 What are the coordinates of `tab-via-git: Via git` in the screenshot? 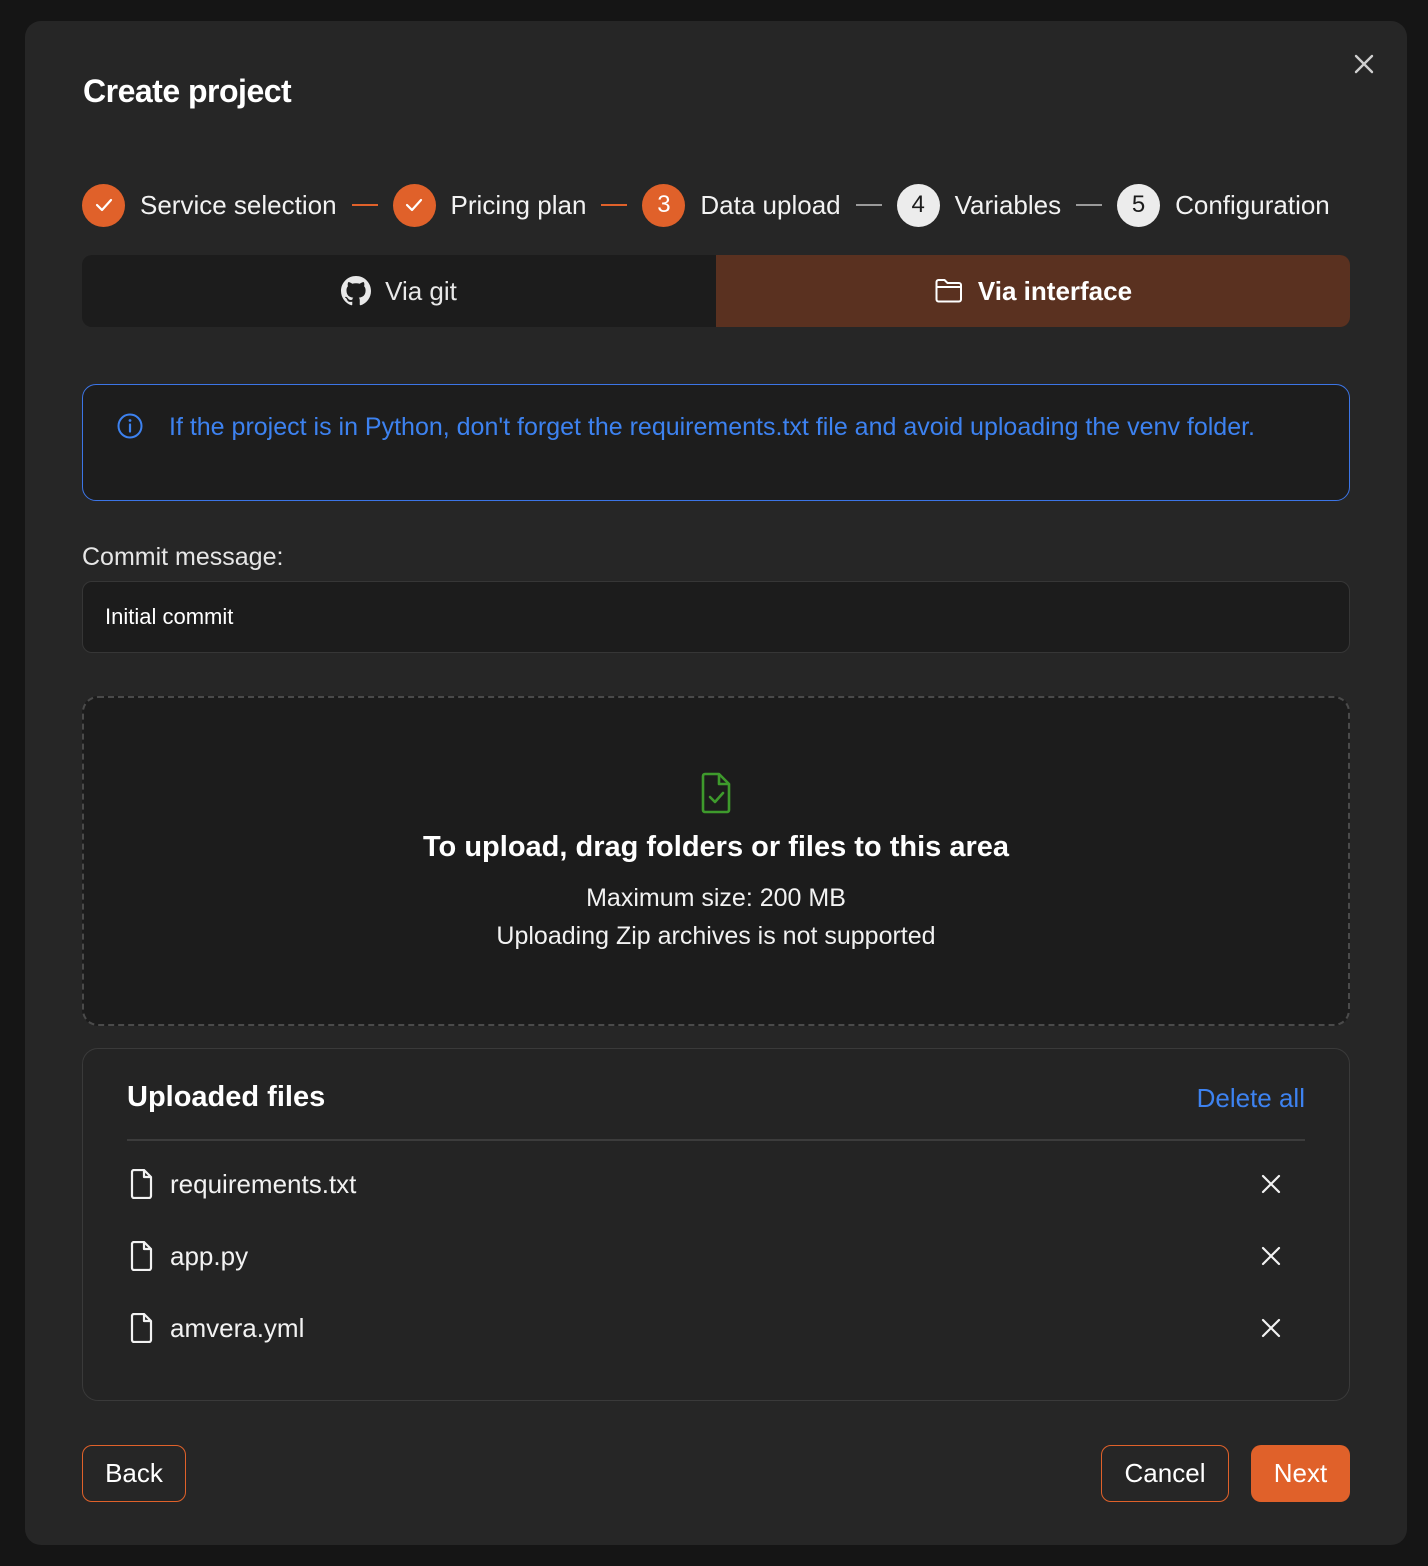 It's located at (399, 291).